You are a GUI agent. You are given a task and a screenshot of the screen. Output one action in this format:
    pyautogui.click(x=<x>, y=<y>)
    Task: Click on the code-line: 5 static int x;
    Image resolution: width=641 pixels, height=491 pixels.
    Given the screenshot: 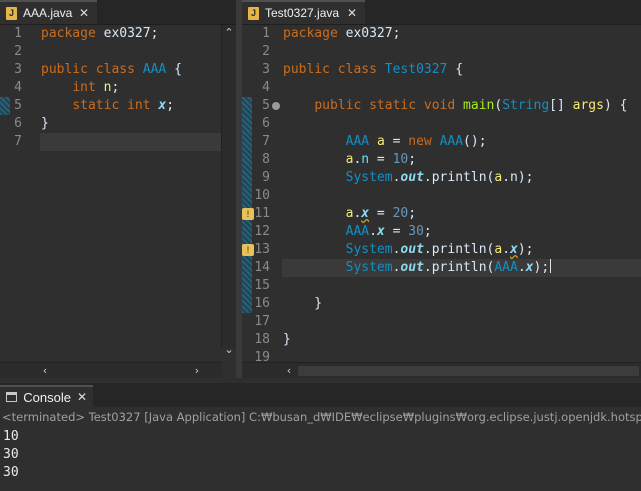 What is the action you would take?
    pyautogui.click(x=118, y=106)
    